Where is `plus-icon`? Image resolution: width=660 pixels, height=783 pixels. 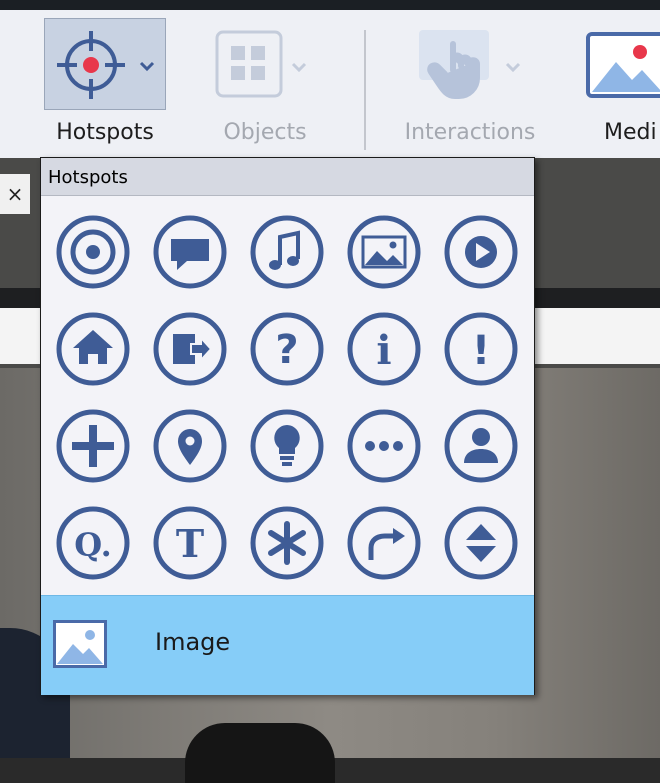
plus-icon is located at coordinates (93, 446).